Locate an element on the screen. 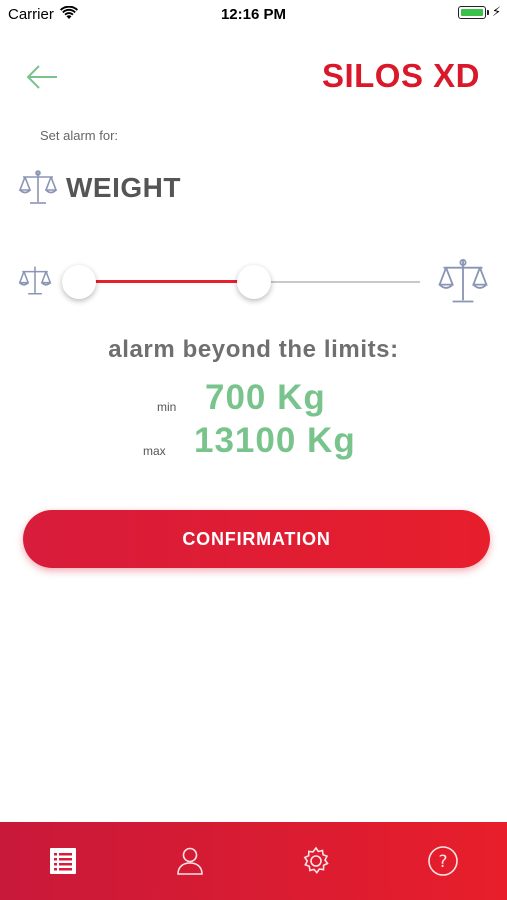 The width and height of the screenshot is (507, 900). user-icon is located at coordinates (190, 861).